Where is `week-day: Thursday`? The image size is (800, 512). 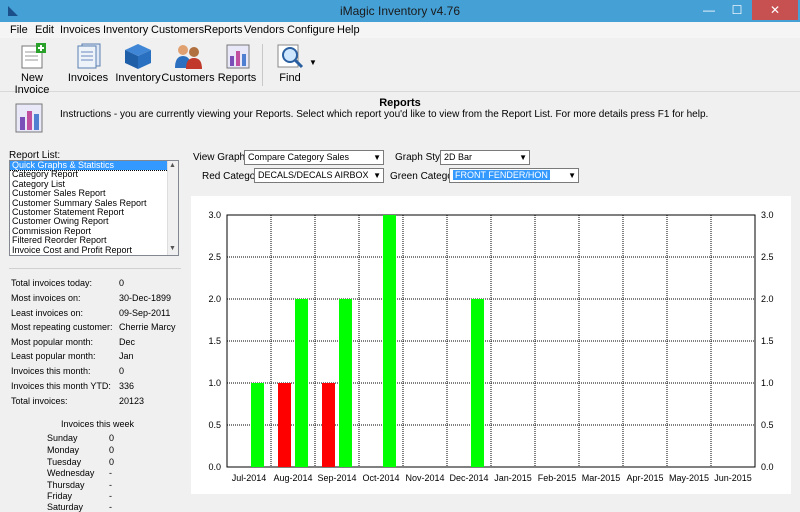
week-day: Thursday is located at coordinates (66, 485).